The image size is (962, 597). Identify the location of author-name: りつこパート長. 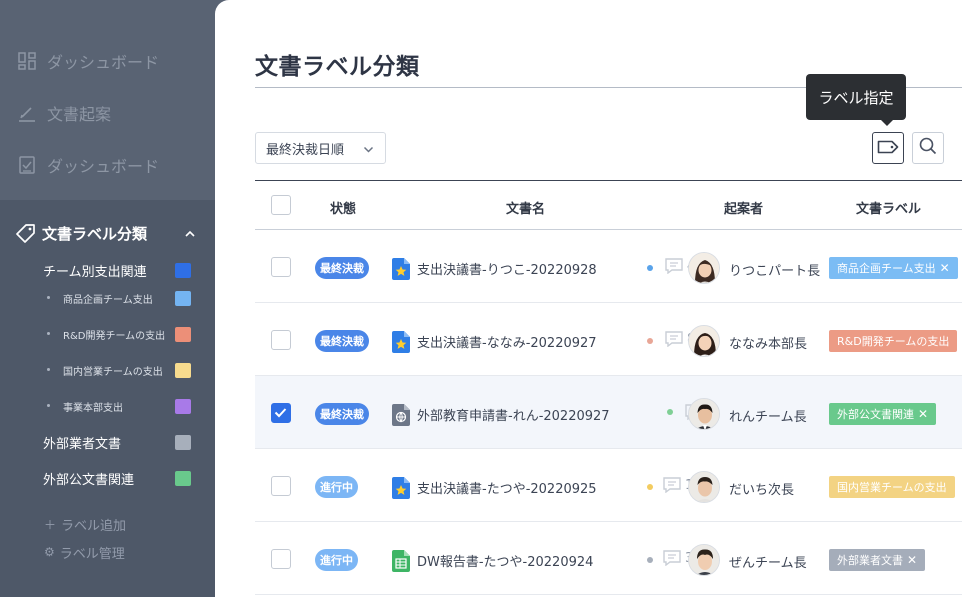
(775, 271).